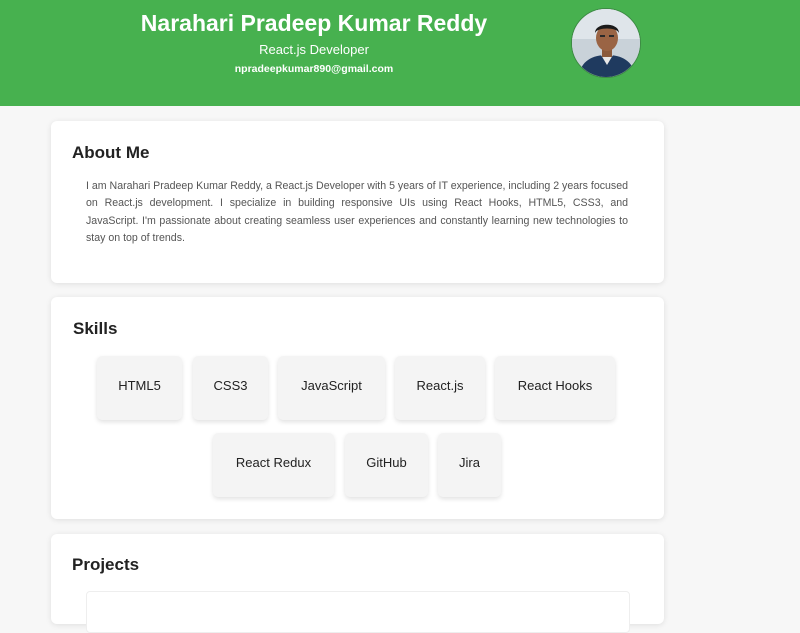 The width and height of the screenshot is (800, 633). Describe the element at coordinates (314, 49) in the screenshot. I see `profile-role: React.js Developer` at that location.